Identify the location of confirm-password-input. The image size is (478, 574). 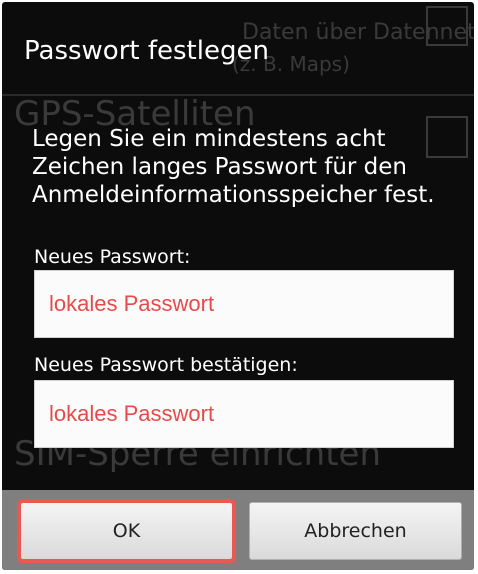
(244, 414).